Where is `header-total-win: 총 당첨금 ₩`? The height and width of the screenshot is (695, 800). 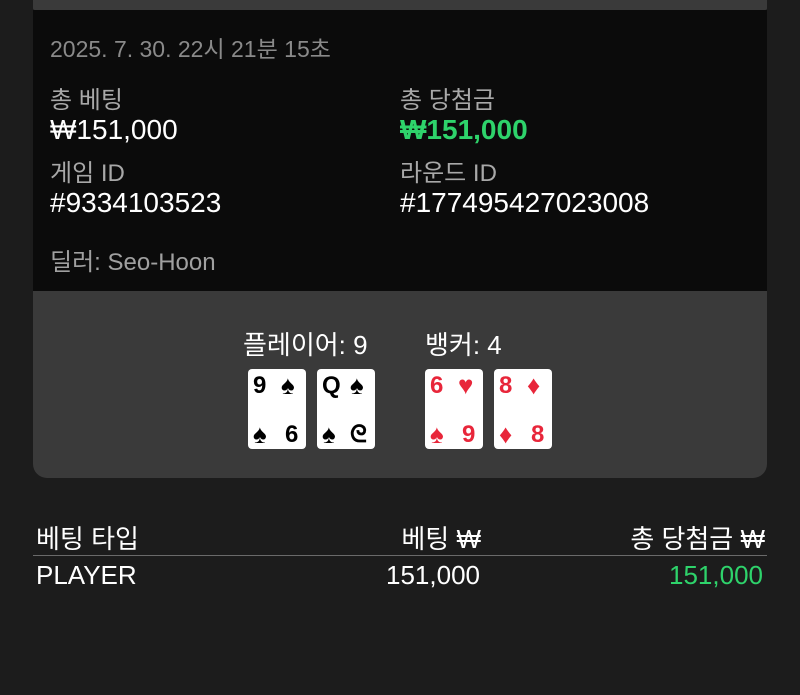
header-total-win: 총 당첨금 ₩ is located at coordinates (697, 539).